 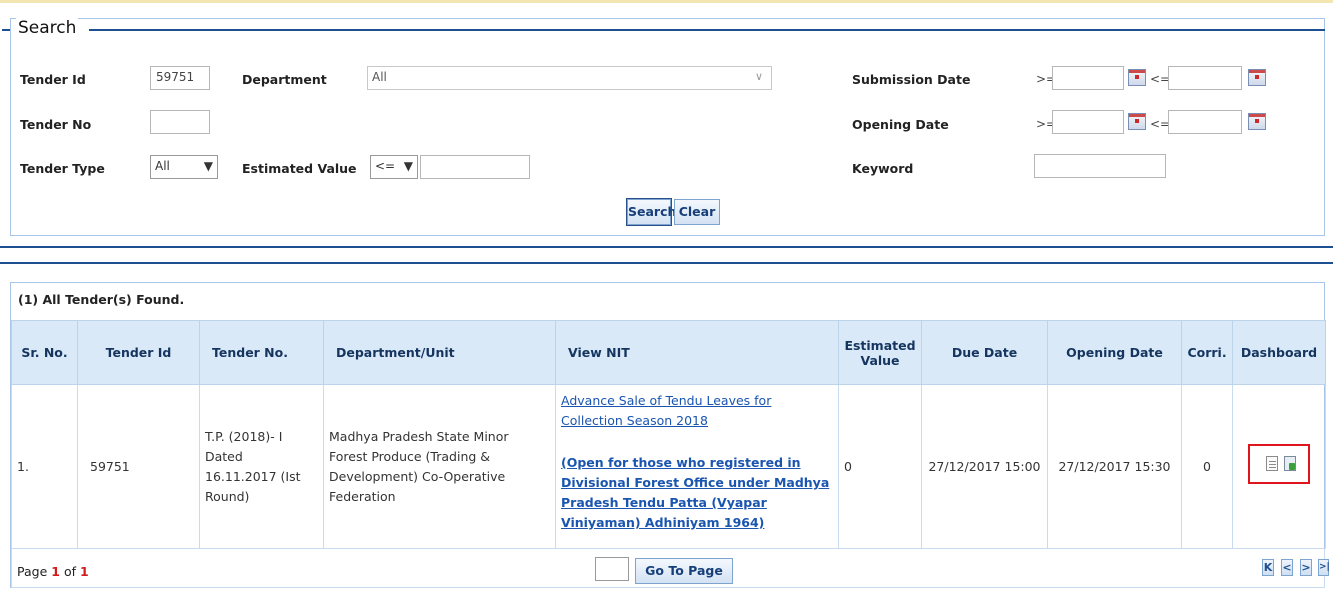 I want to click on opening-date-to-input, so click(x=1205, y=122).